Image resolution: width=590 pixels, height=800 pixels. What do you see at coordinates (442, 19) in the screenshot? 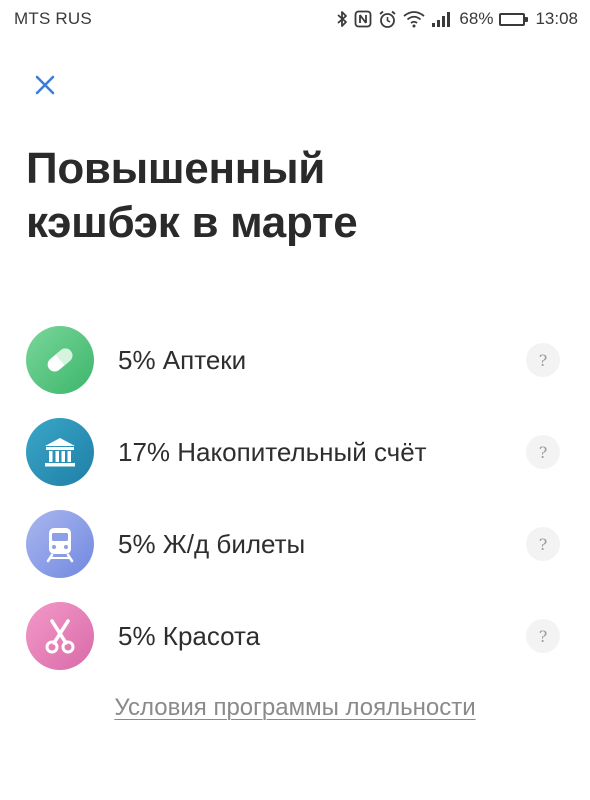
I see `signal-icon` at bounding box center [442, 19].